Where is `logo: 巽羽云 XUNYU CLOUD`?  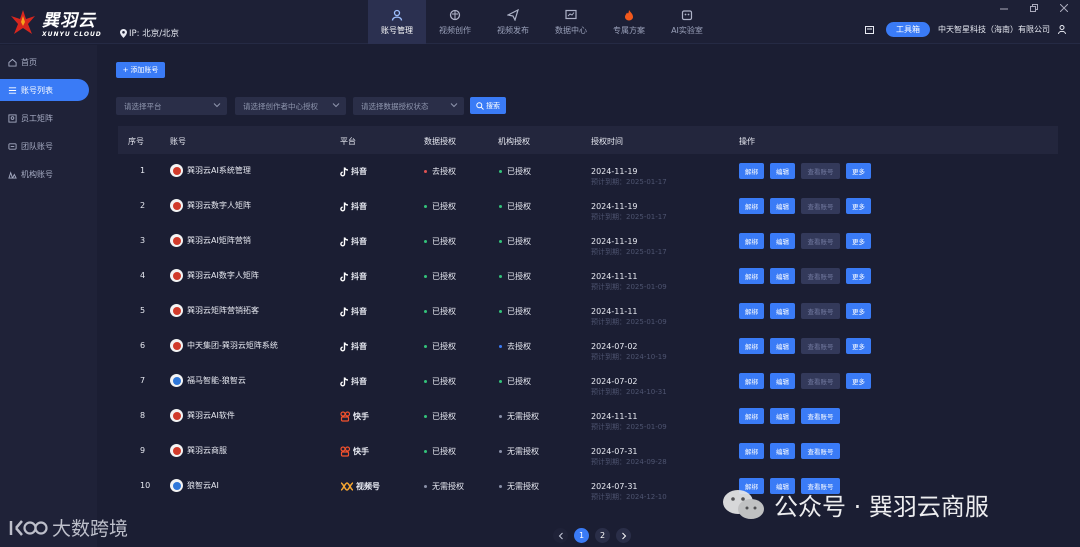 logo: 巽羽云 XUNYU CLOUD is located at coordinates (55, 22).